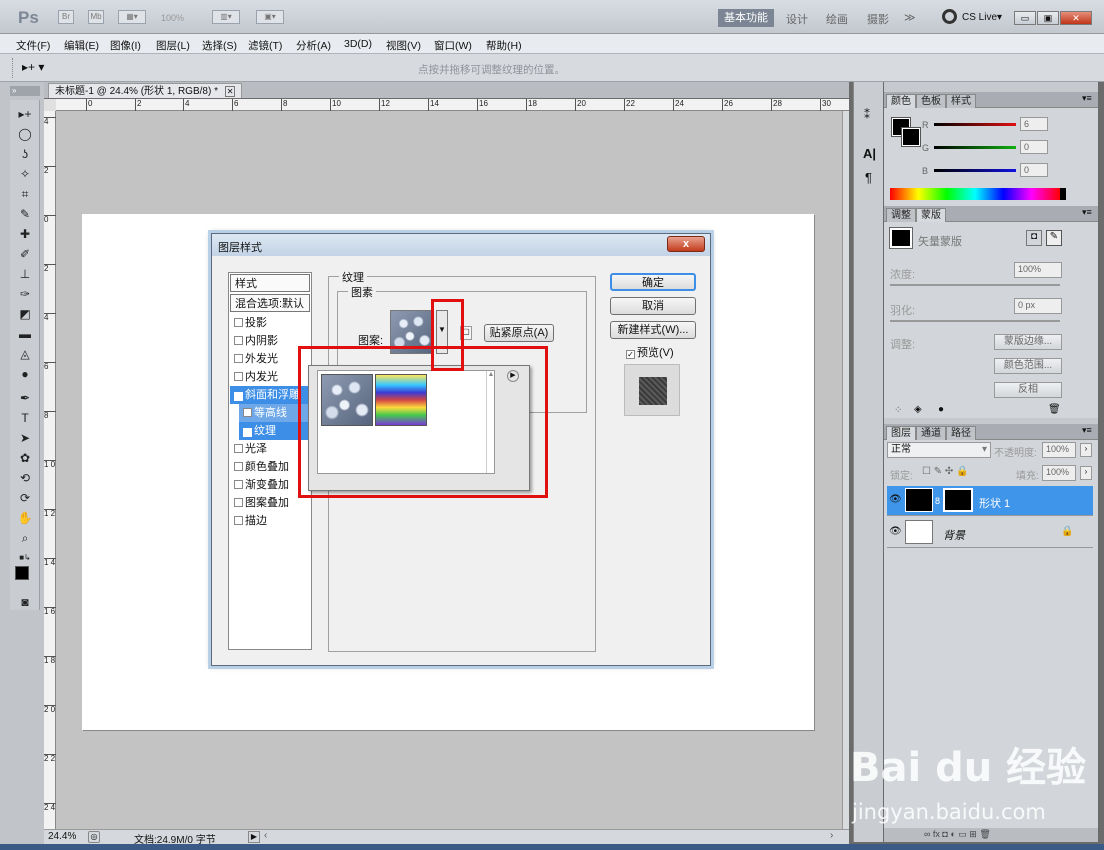  I want to click on clone-stamp-tool-icon: ⊥, so click(25, 274).